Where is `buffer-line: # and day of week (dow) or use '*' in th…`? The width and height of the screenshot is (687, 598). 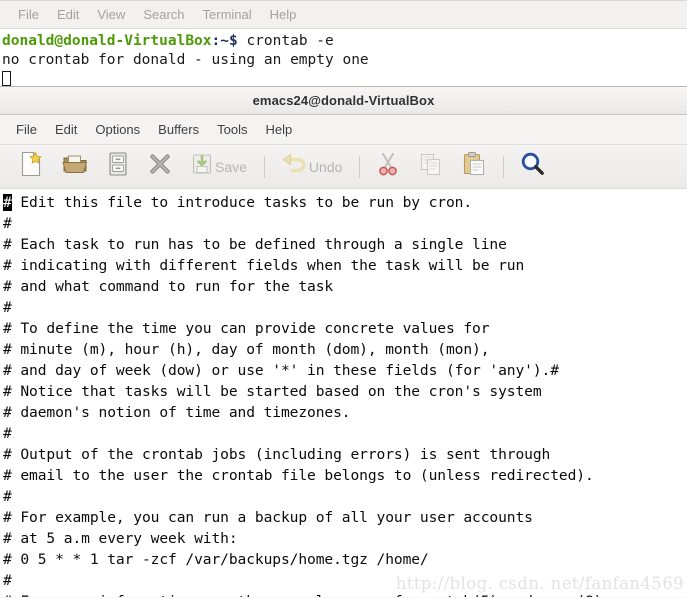 buffer-line: # and day of week (dow) or use '*' in th… is located at coordinates (281, 370).